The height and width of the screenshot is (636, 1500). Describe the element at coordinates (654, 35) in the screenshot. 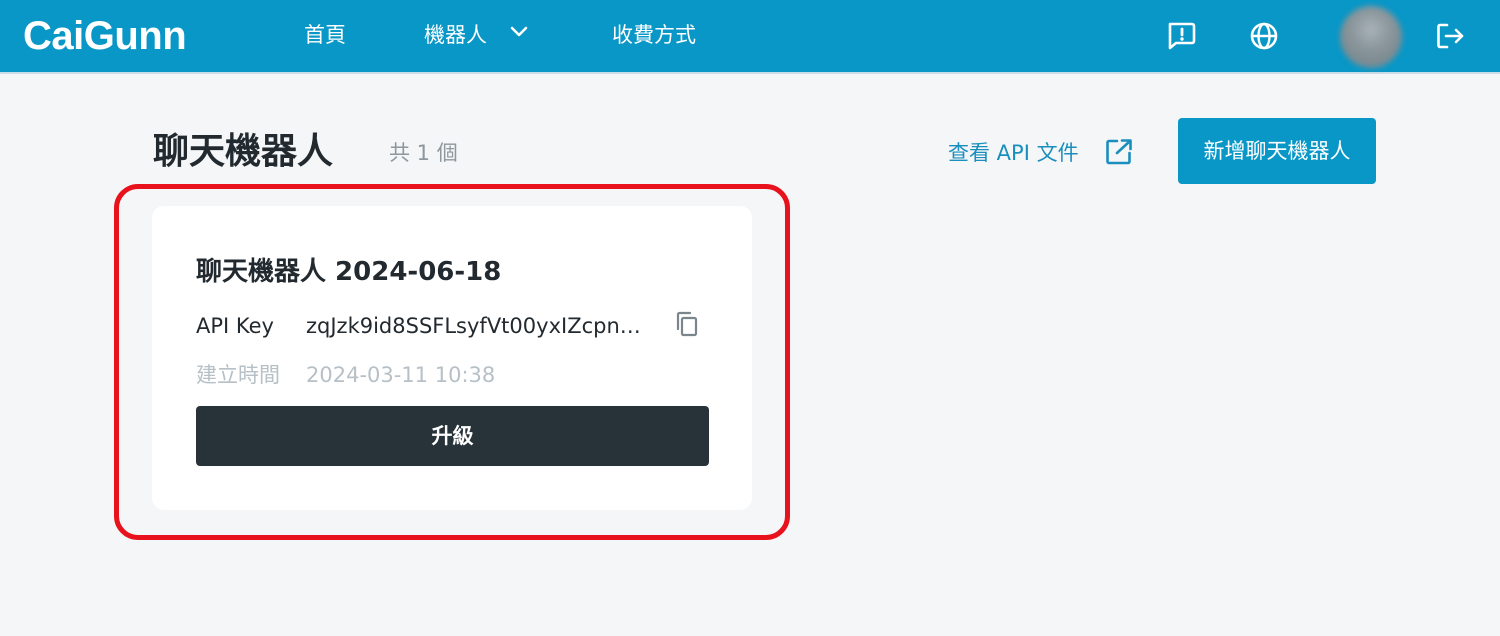

I see `nav-pricing: 收費方式` at that location.